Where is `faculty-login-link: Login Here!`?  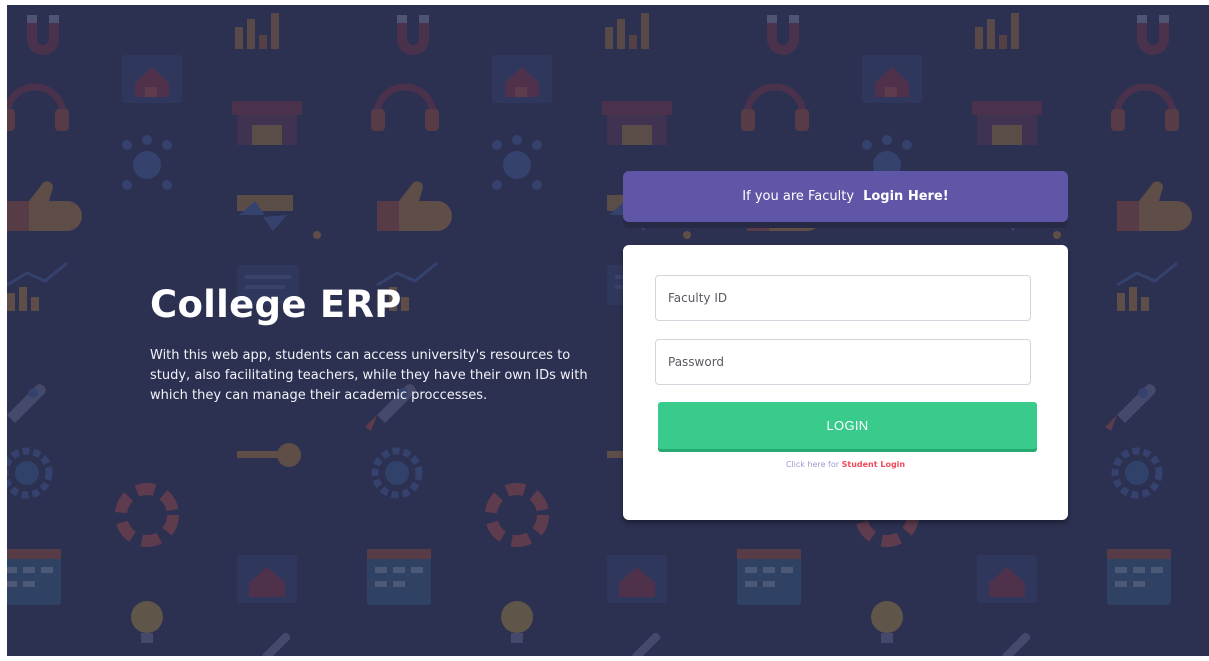
faculty-login-link: Login Here! is located at coordinates (906, 196).